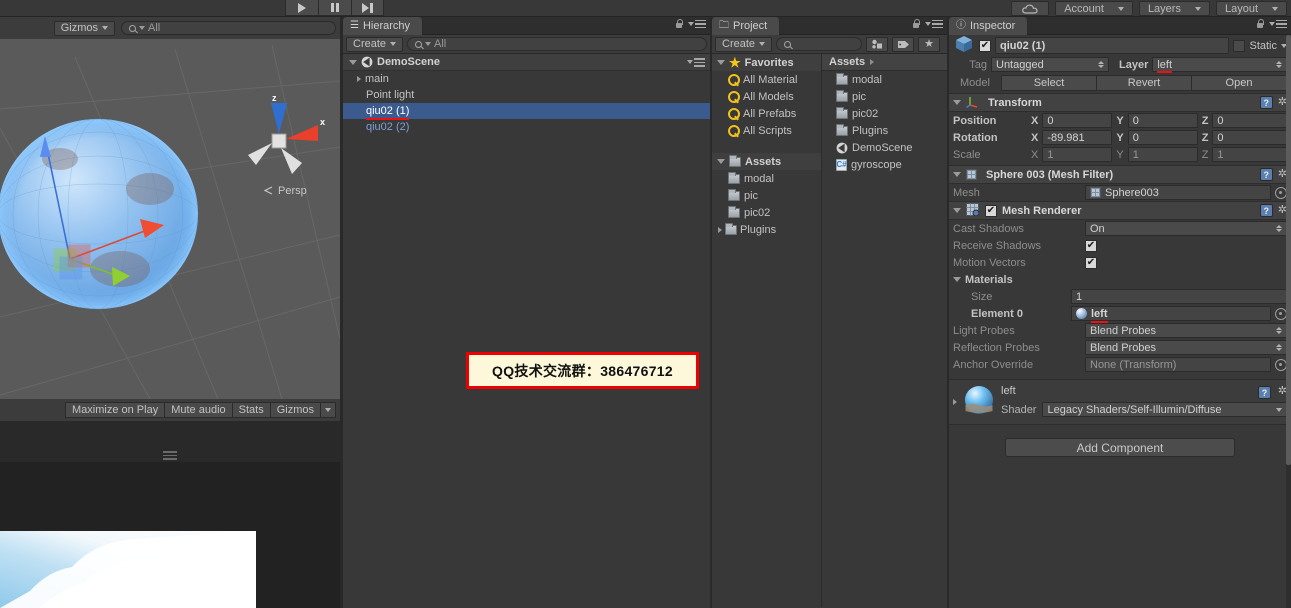 The height and width of the screenshot is (608, 1291). Describe the element at coordinates (1178, 192) in the screenshot. I see `mesh-object-field: Sphere003` at that location.